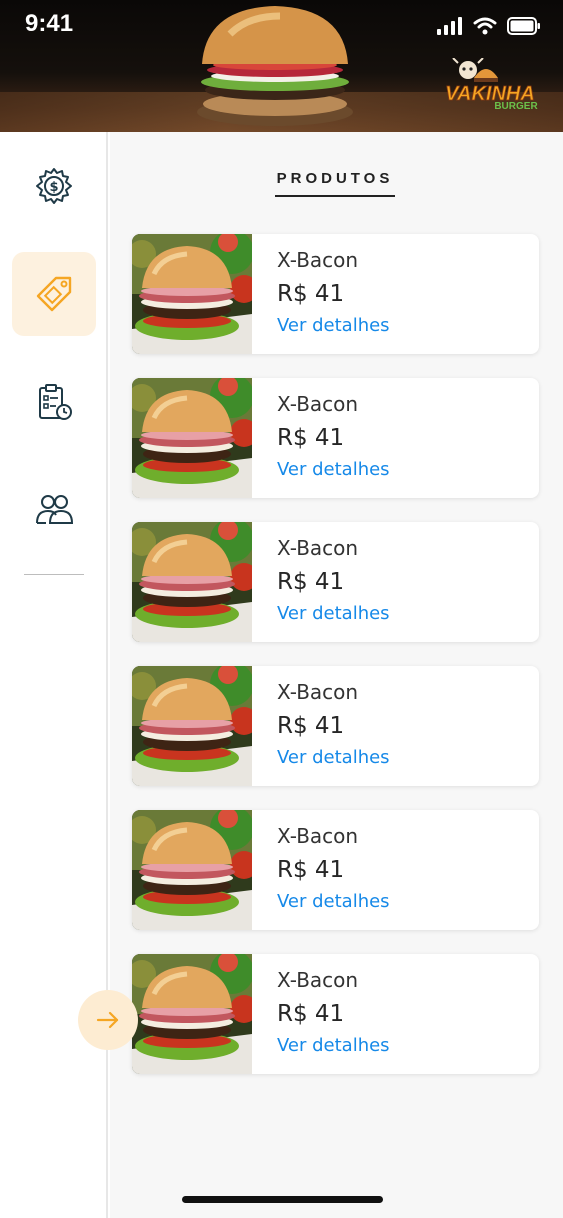 This screenshot has height=1218, width=563. I want to click on wifi-icon, so click(485, 26).